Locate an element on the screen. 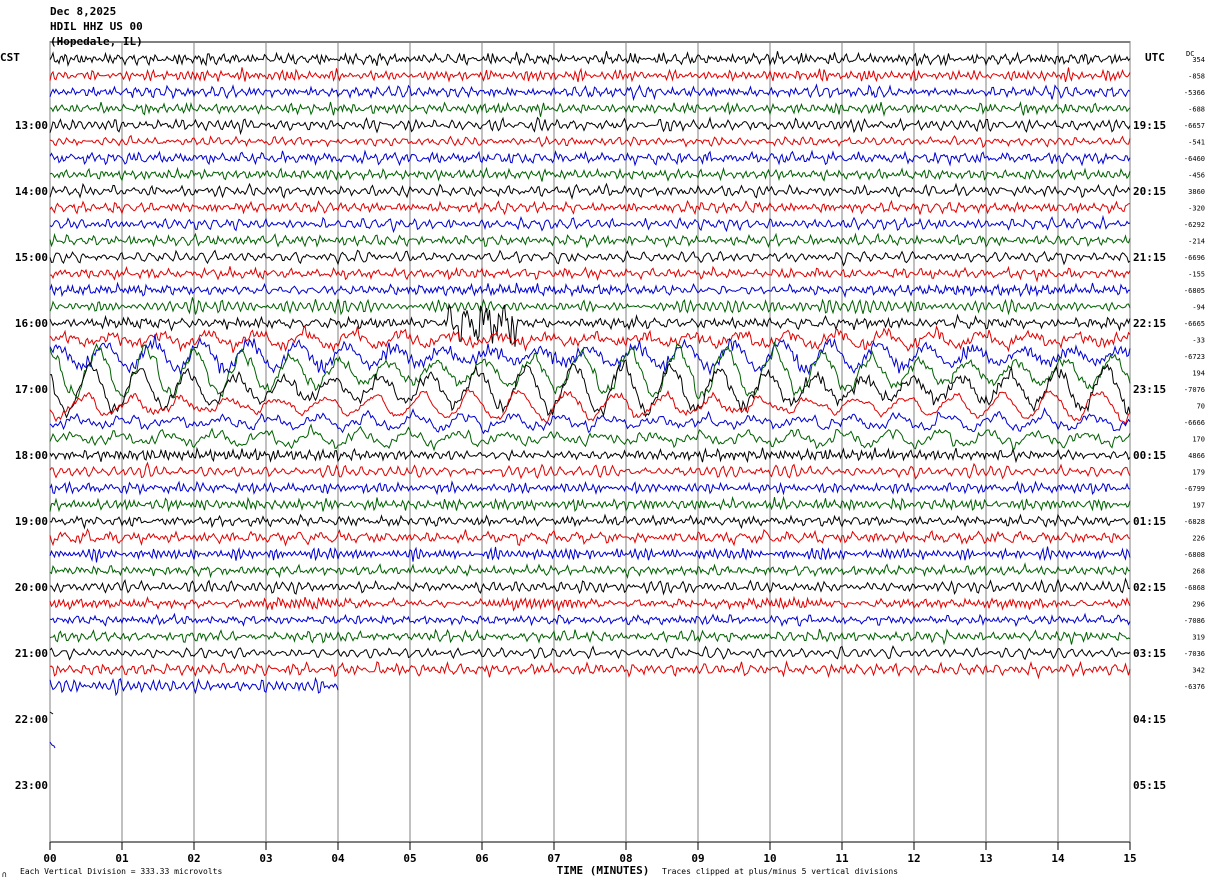 The height and width of the screenshot is (886, 1210). dc-offset-label: 170 is located at coordinates (1198, 440).